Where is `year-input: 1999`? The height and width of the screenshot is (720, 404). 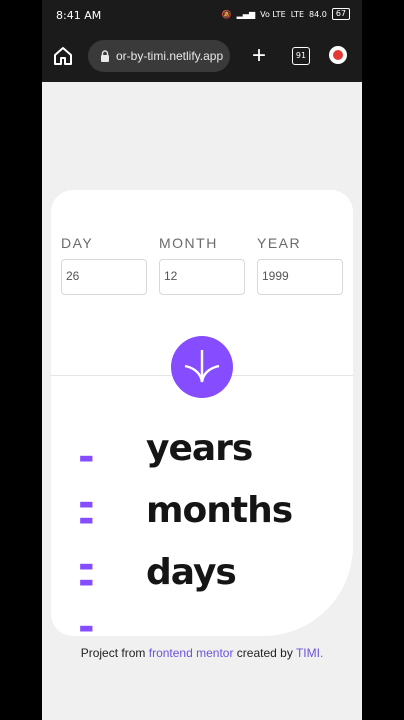 year-input: 1999 is located at coordinates (300, 277).